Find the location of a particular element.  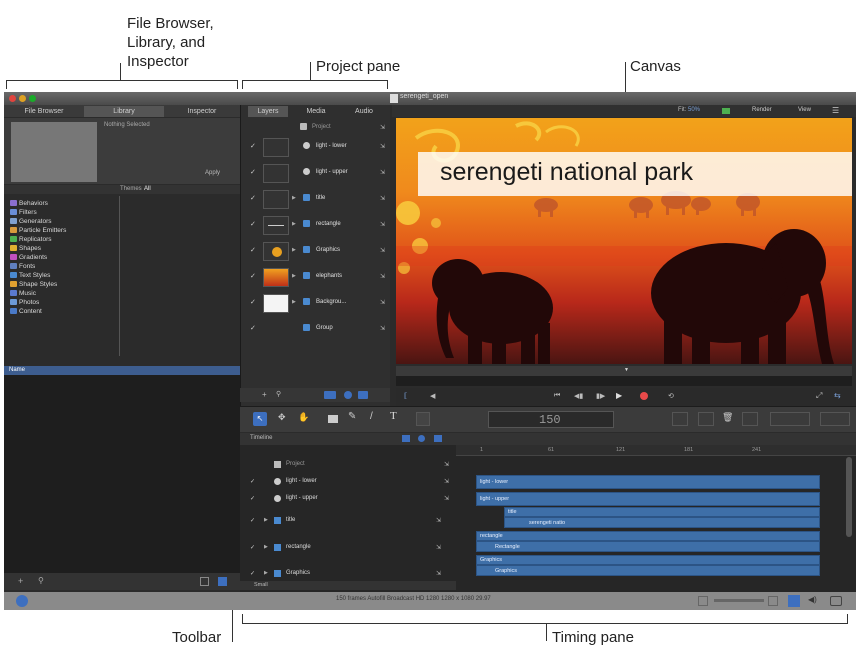

hud-button is located at coordinates (835, 419).